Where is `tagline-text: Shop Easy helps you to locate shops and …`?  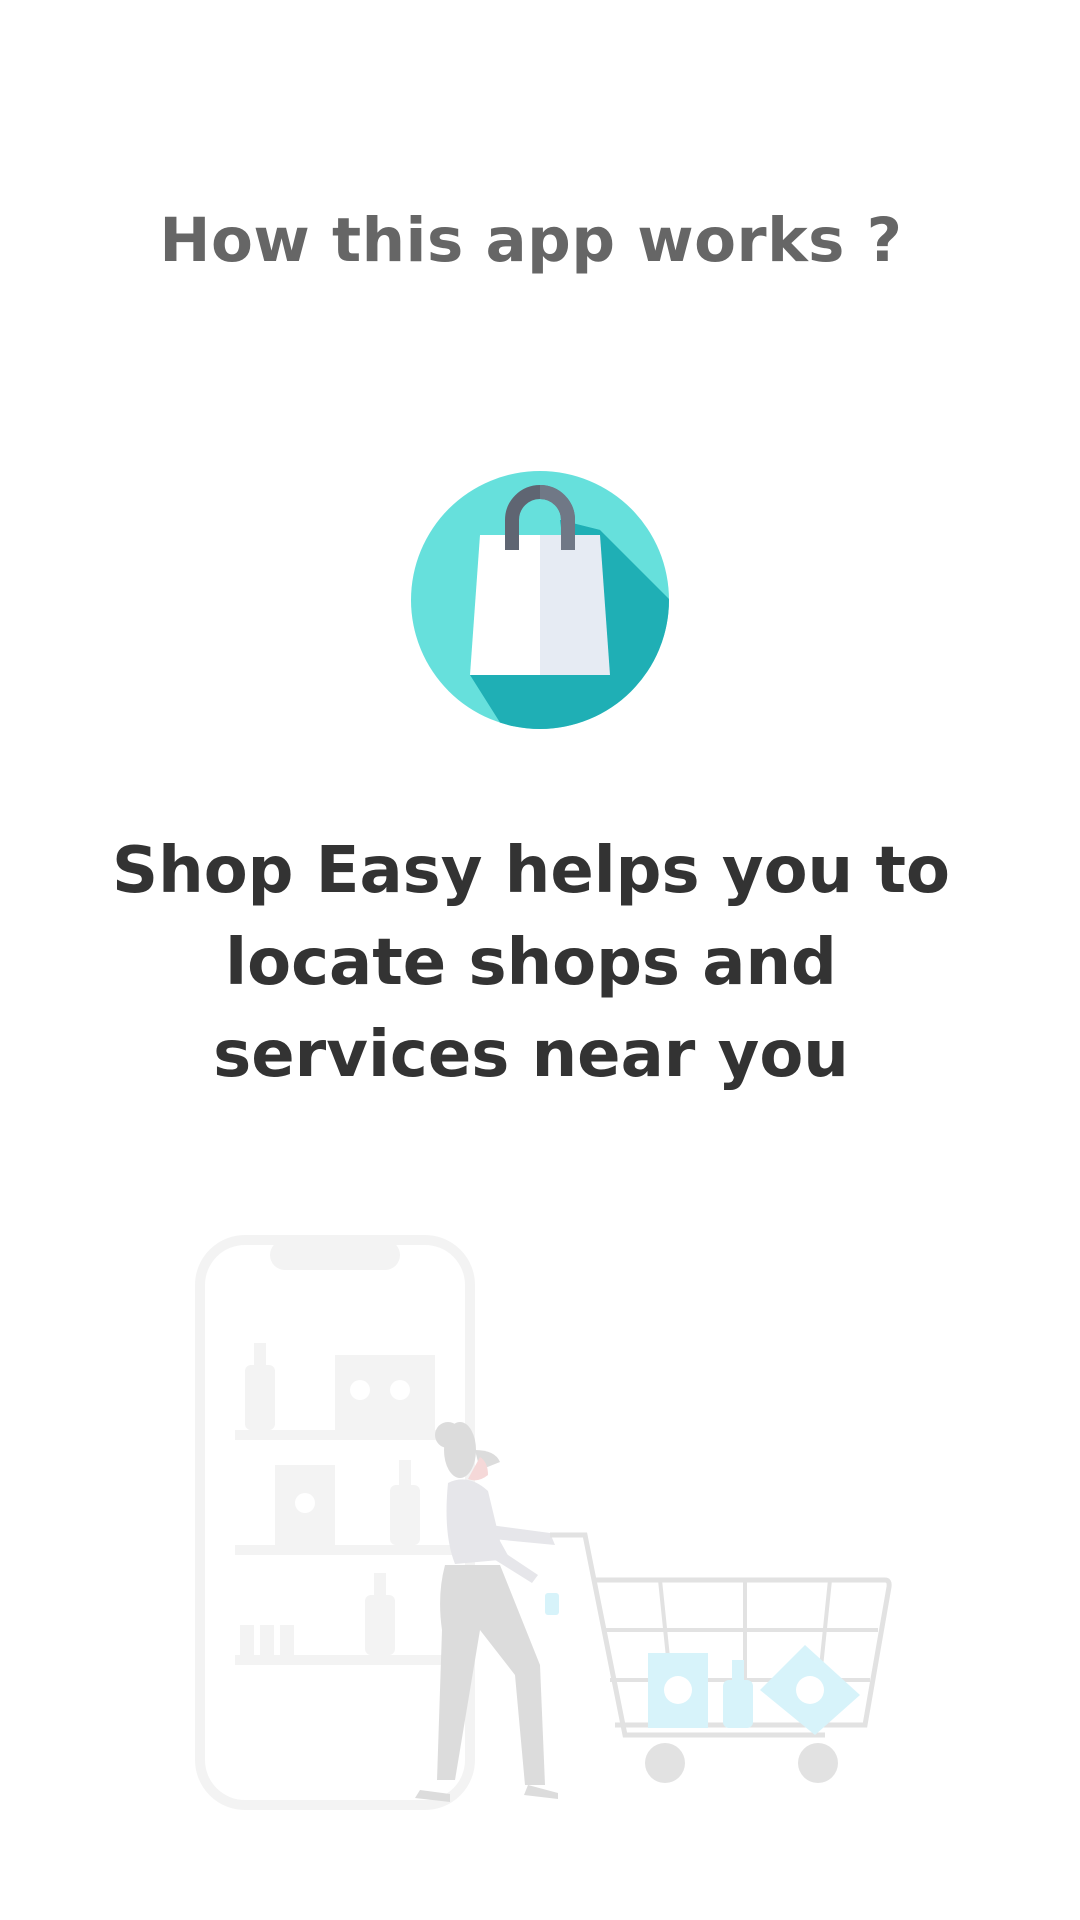 tagline-text: Shop Easy helps you to locate shops and … is located at coordinates (531, 963).